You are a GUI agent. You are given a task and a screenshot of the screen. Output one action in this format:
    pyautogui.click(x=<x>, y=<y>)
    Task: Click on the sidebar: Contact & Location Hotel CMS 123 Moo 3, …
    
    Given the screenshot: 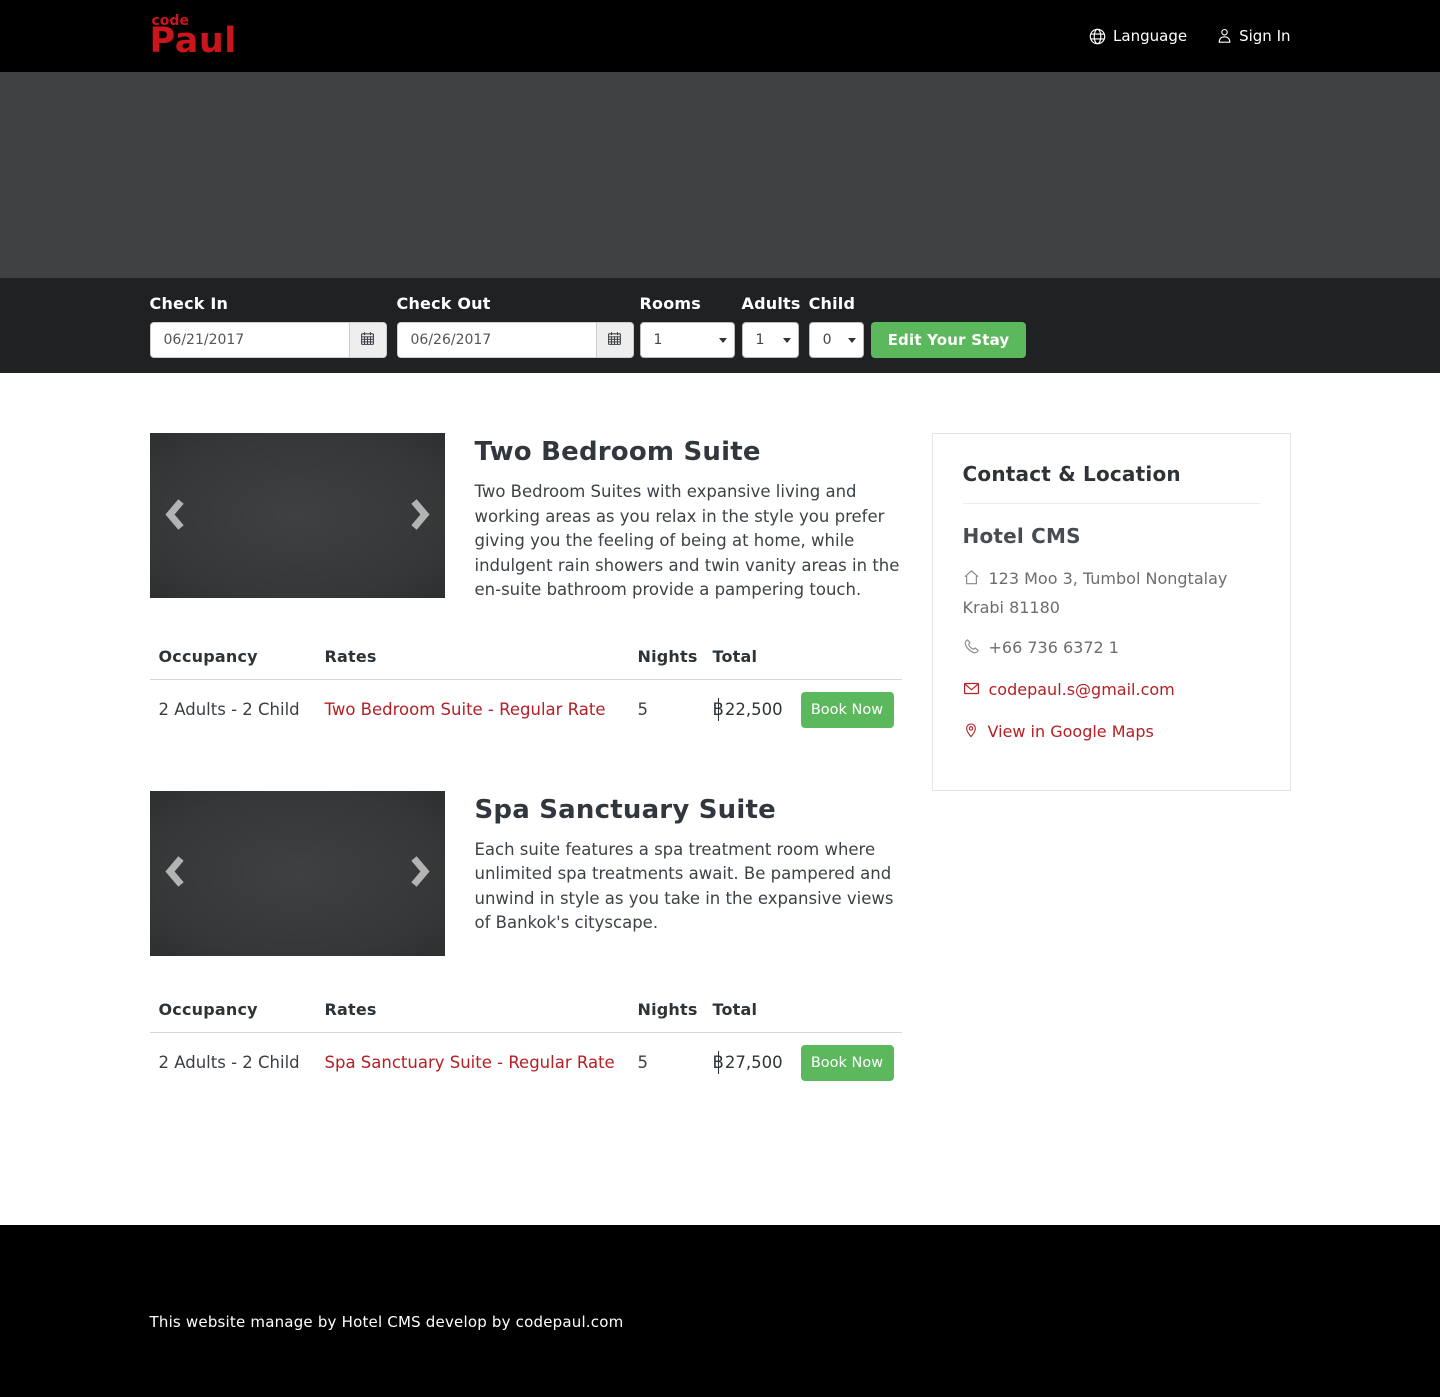 What is the action you would take?
    pyautogui.click(x=1111, y=612)
    